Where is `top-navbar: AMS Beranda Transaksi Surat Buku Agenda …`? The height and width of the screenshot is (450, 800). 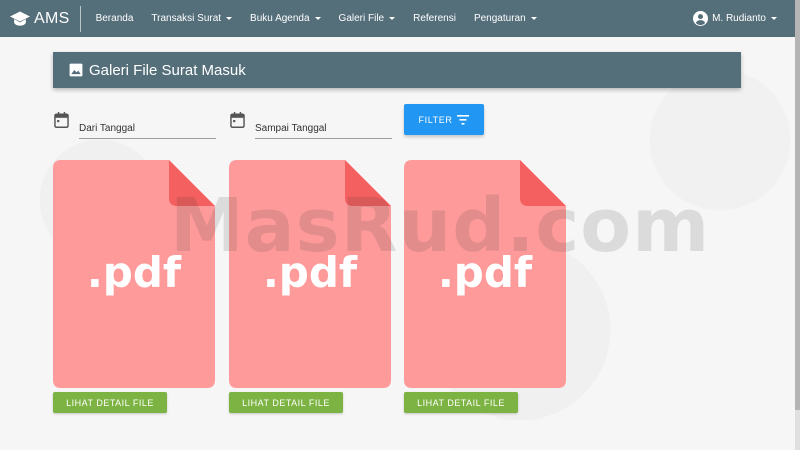 top-navbar: AMS Beranda Transaksi Surat Buku Agenda … is located at coordinates (397, 18).